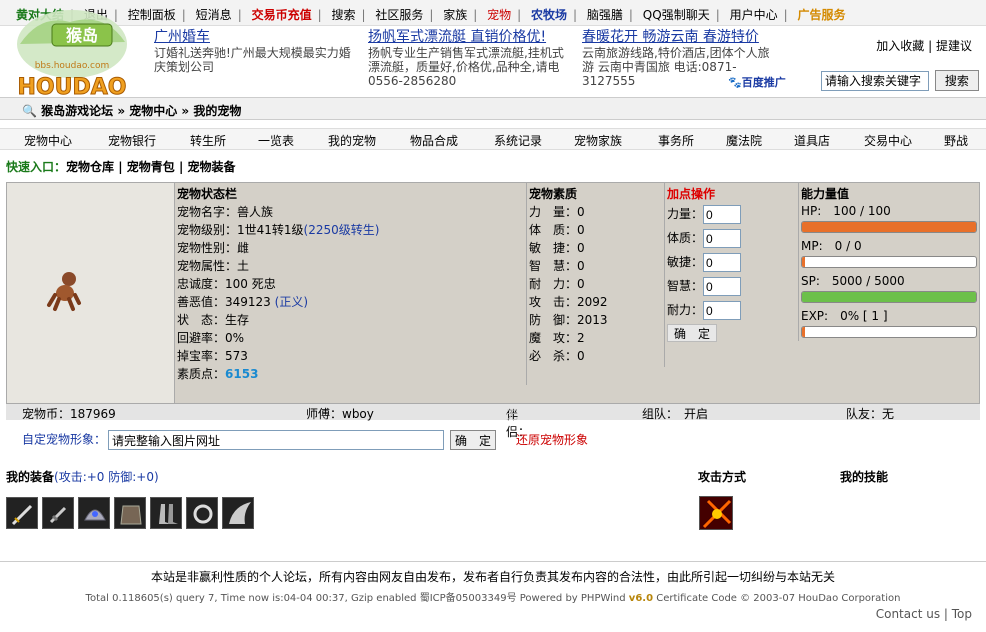  I want to click on menu-item-search: 搜索, so click(343, 15).